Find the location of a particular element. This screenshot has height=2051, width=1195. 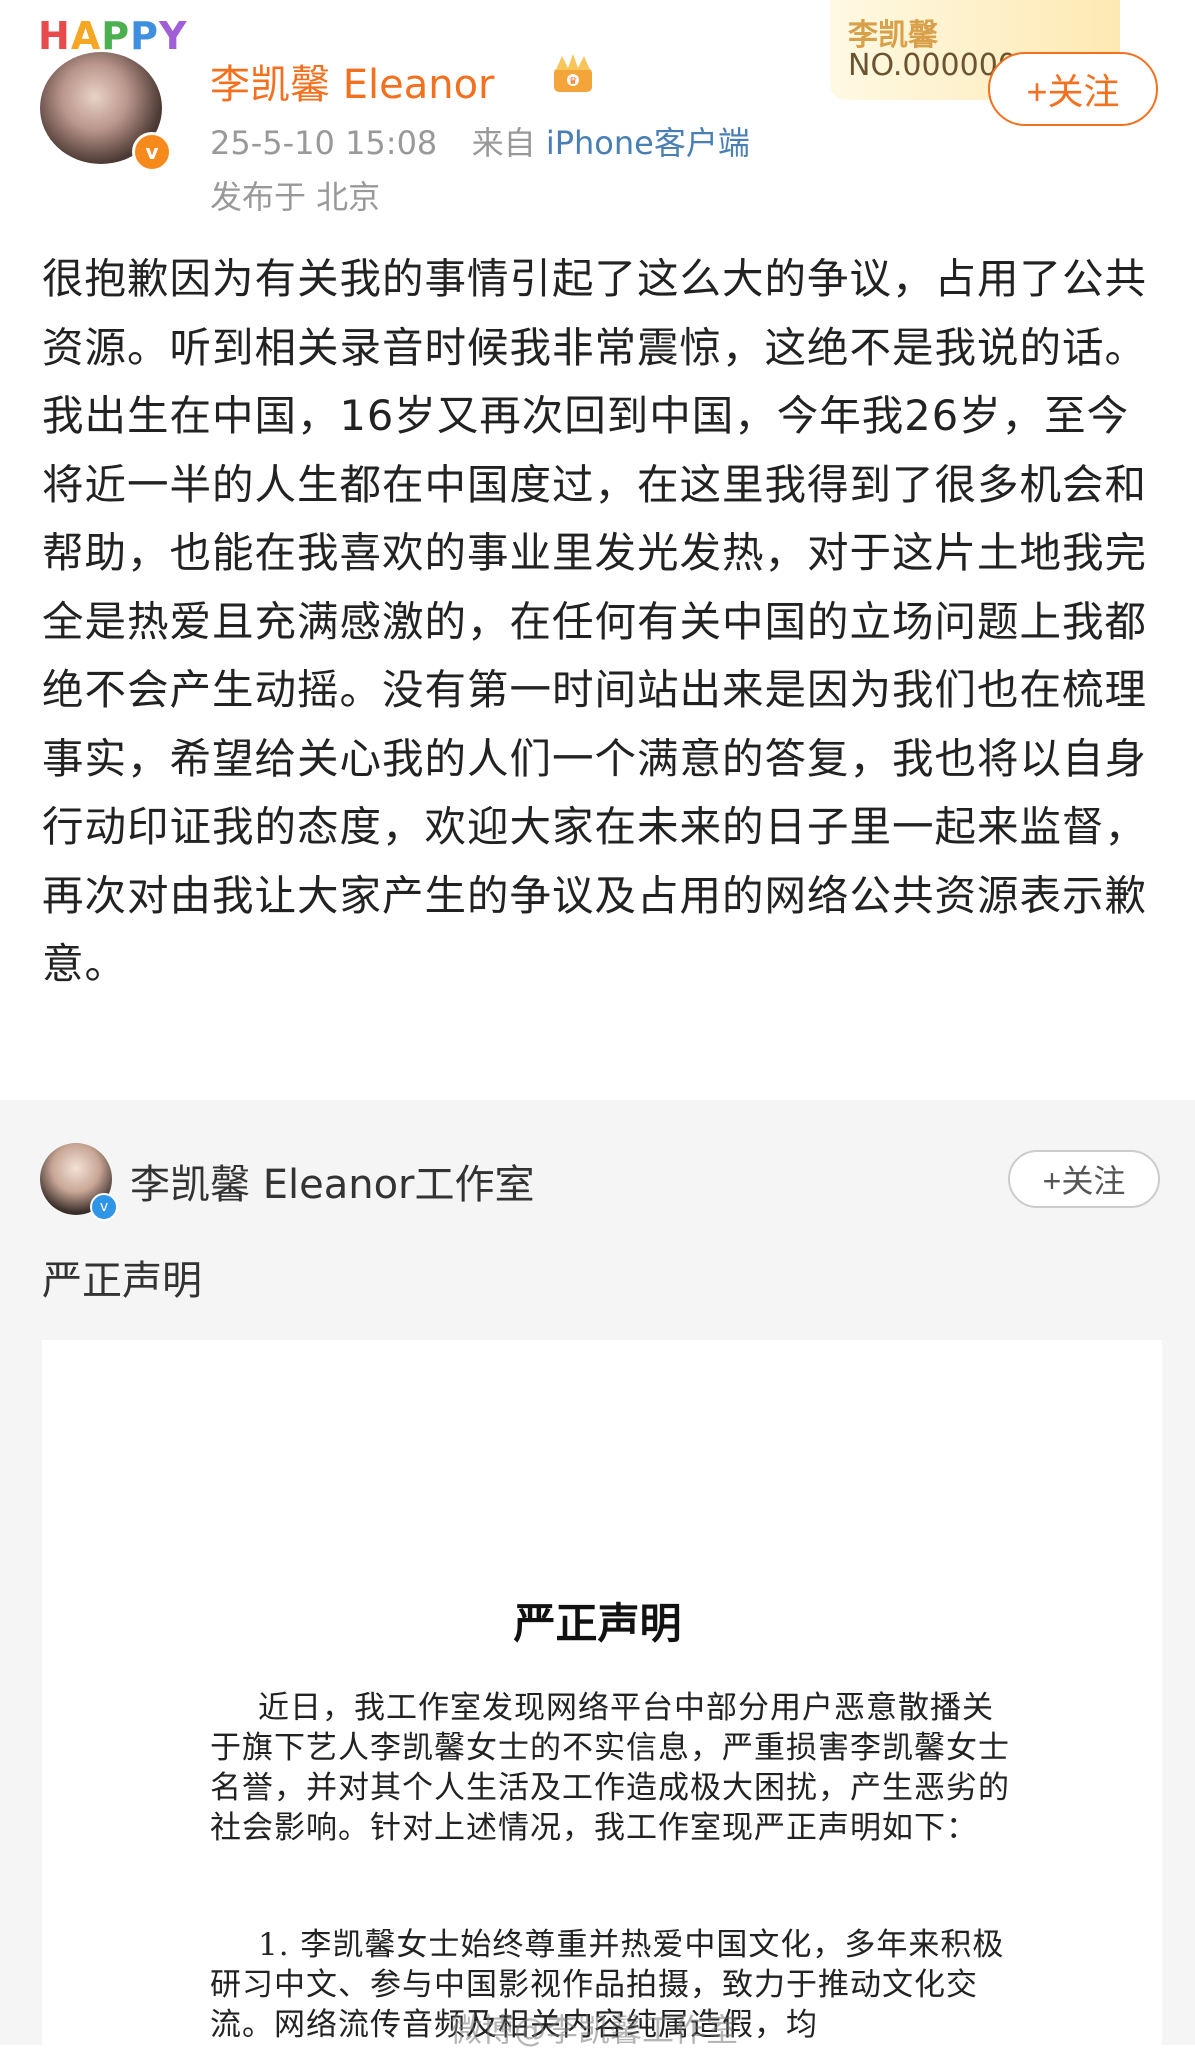

verified-badge-icon: v is located at coordinates (152, 152).